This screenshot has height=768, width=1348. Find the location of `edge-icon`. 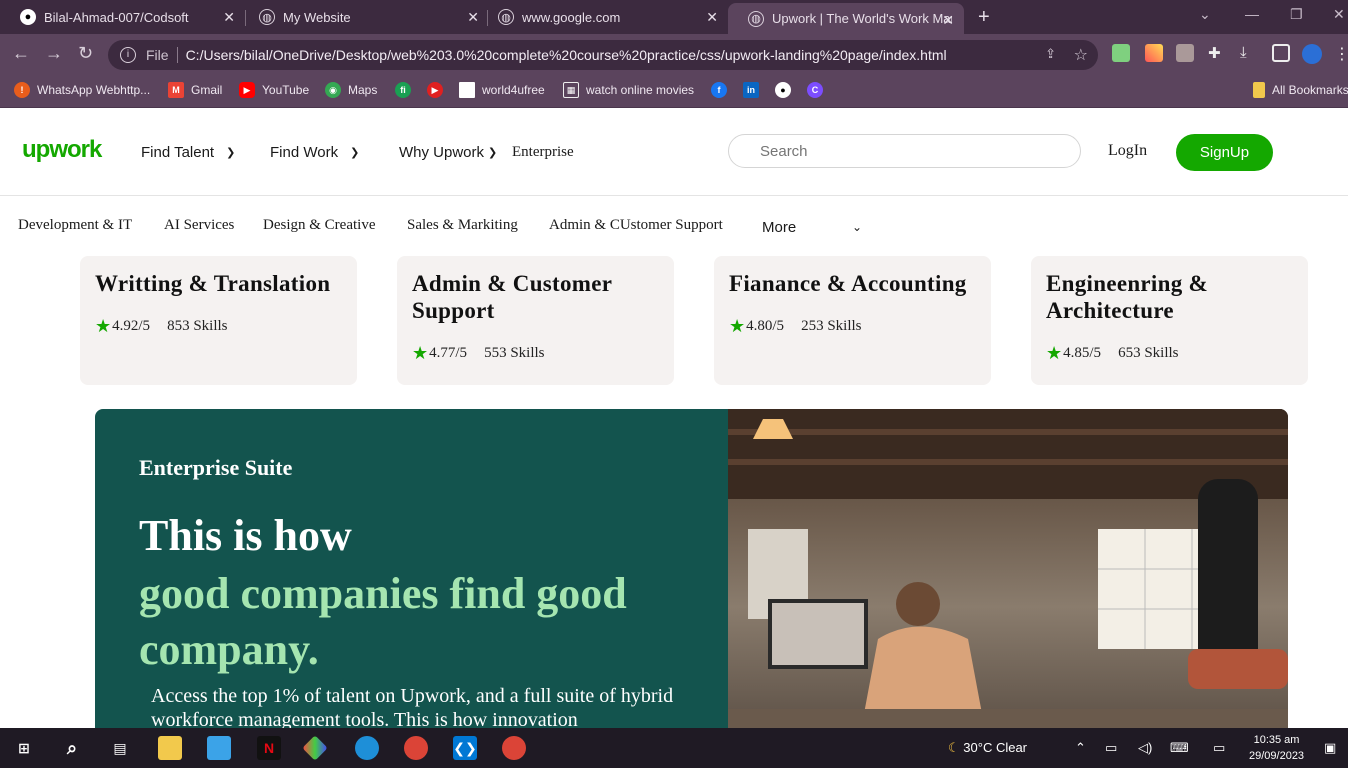

edge-icon is located at coordinates (367, 748).